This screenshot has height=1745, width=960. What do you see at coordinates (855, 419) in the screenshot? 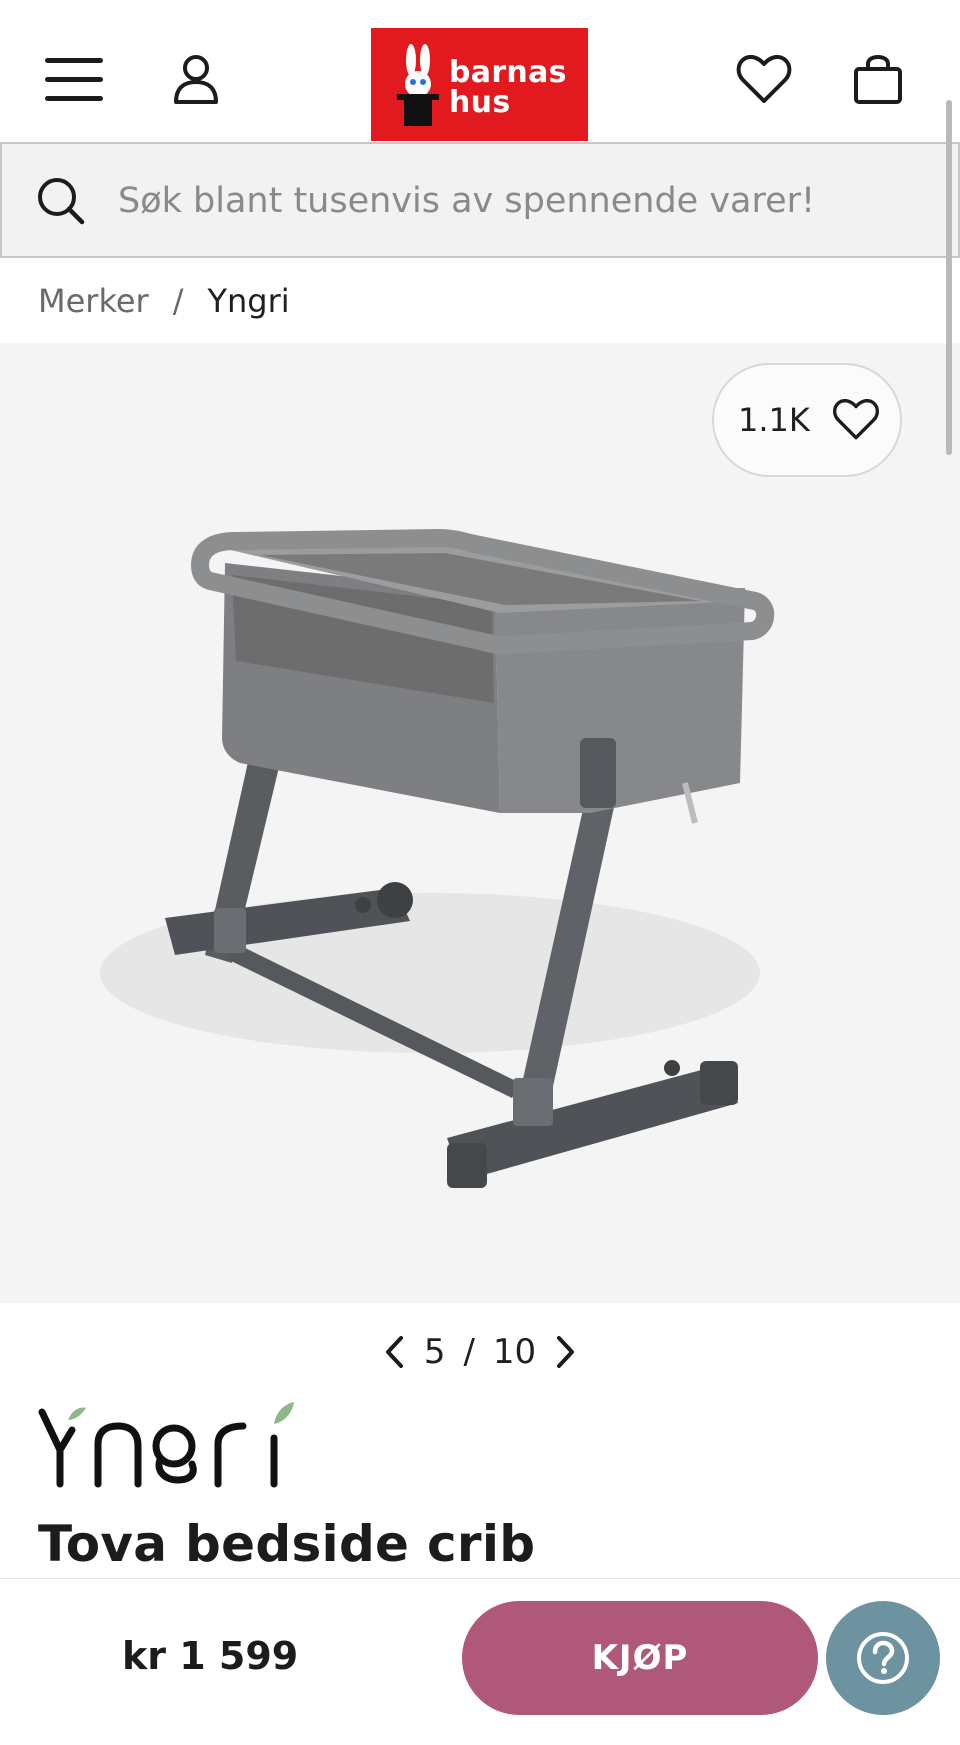
I see `heart-outline-icon` at bounding box center [855, 419].